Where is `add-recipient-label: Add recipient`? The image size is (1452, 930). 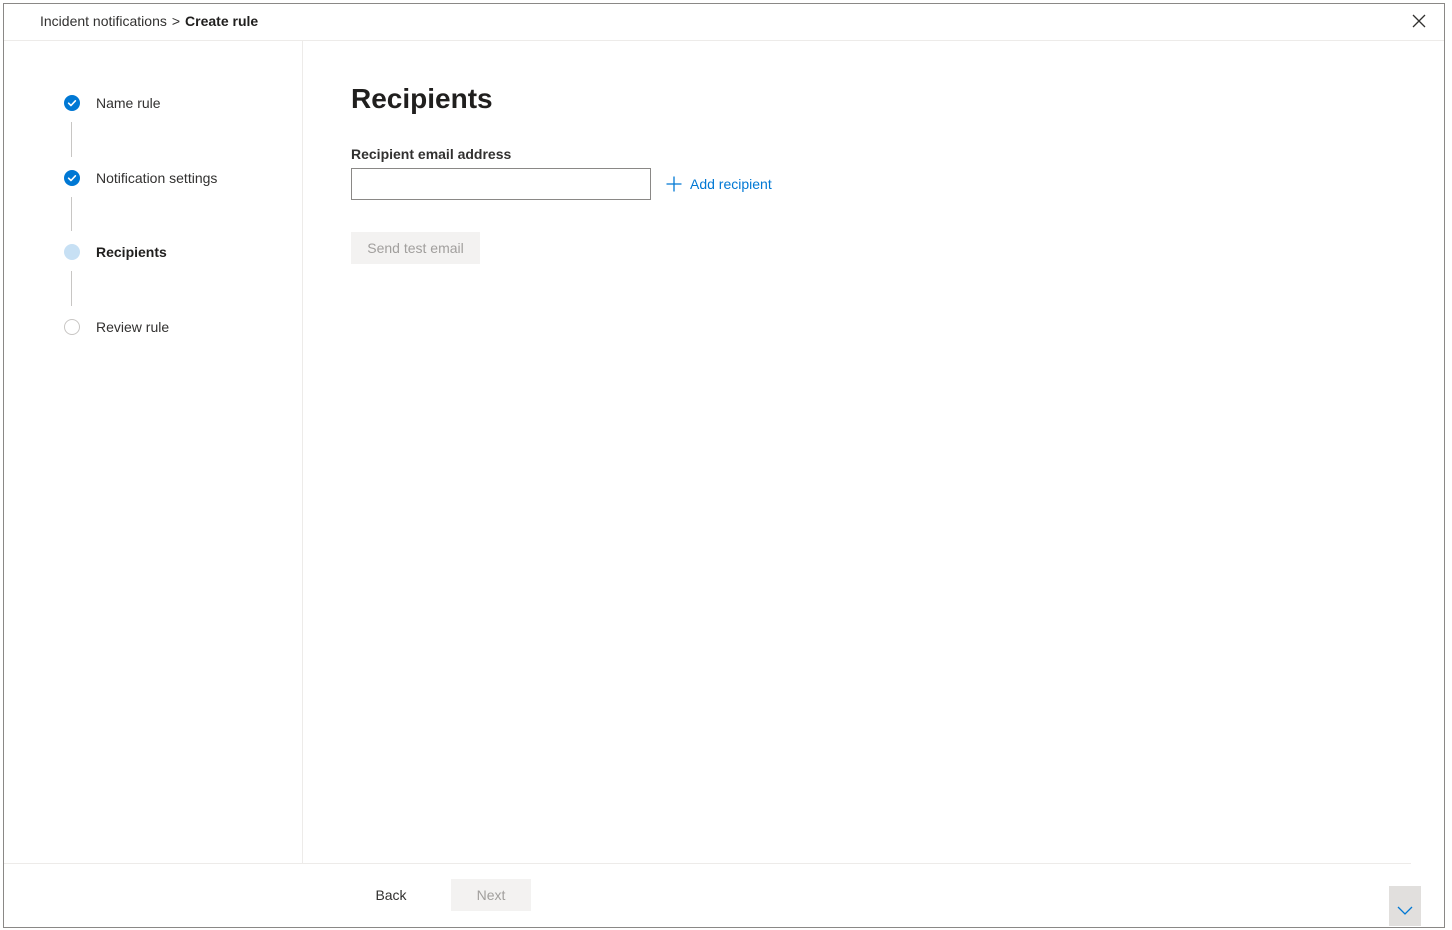
add-recipient-label: Add recipient is located at coordinates (731, 184).